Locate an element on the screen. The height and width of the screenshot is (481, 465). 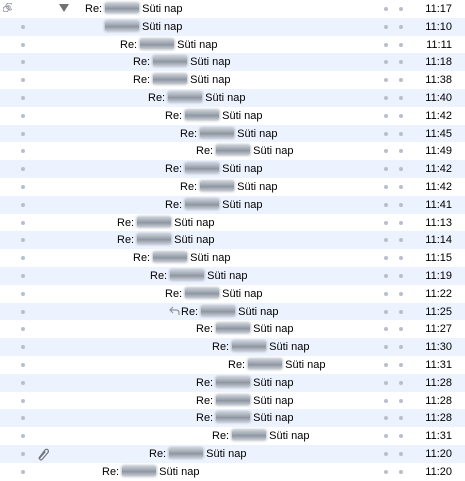
message-row: Süti nap 11:10 is located at coordinates (232, 26).